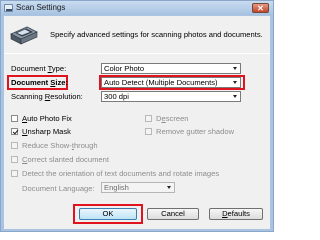  I want to click on document-size-select: Auto Detect (Multiple Documents), so click(171, 82).